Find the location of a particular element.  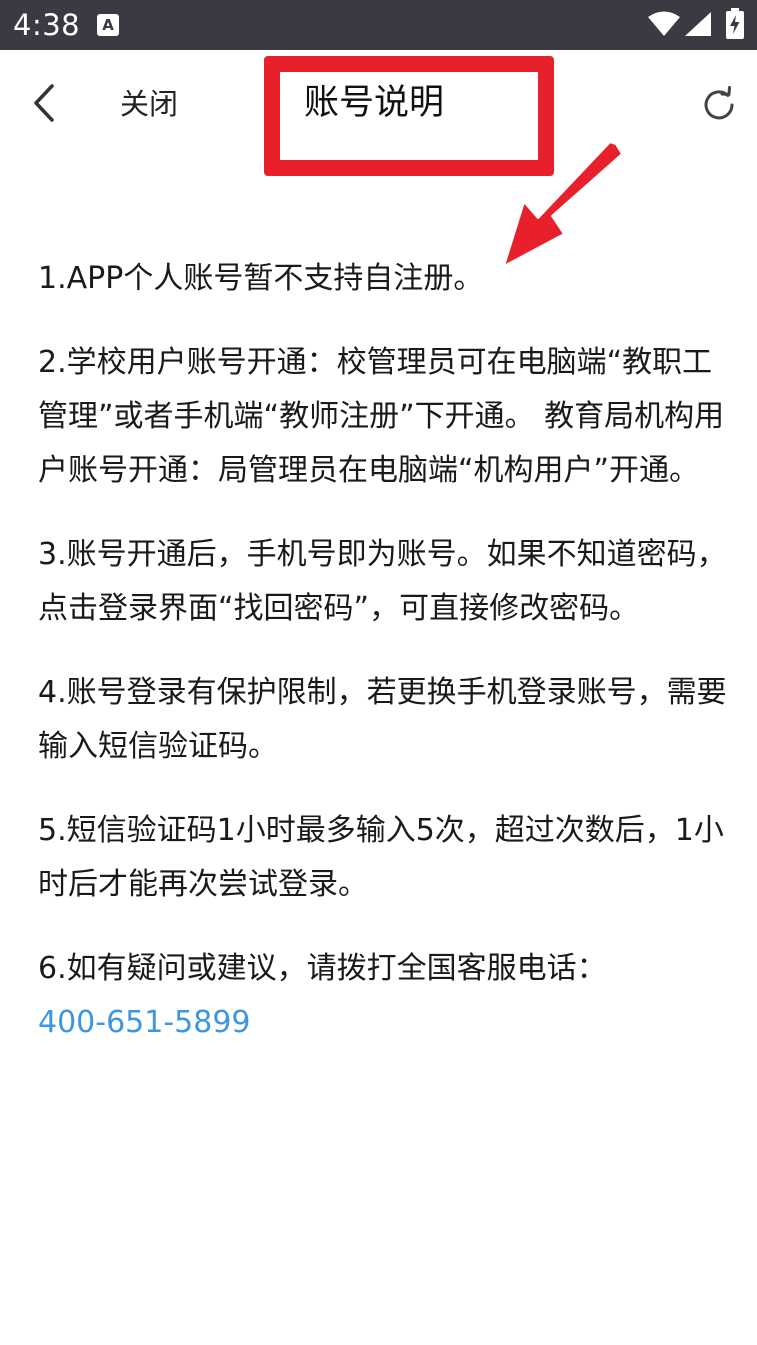

page-title: 账号说明 is located at coordinates (374, 103).